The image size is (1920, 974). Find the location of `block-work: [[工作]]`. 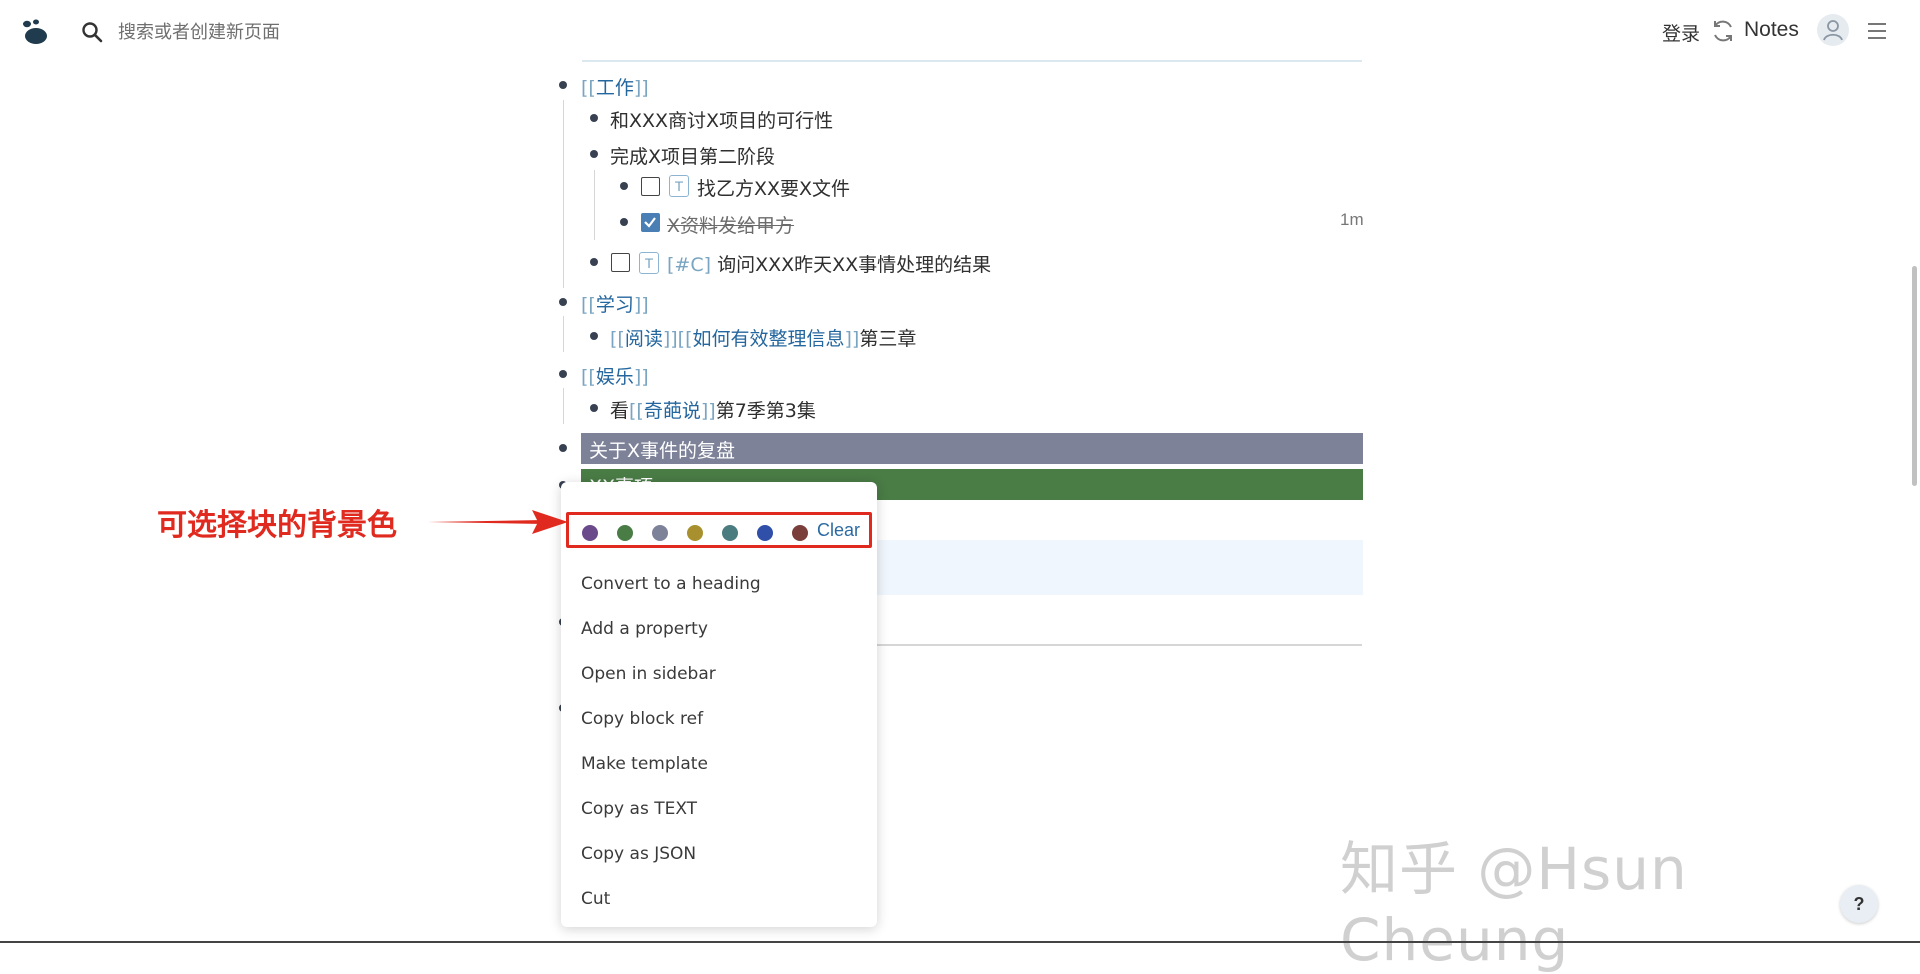

block-work: [[工作]] is located at coordinates (615, 86).